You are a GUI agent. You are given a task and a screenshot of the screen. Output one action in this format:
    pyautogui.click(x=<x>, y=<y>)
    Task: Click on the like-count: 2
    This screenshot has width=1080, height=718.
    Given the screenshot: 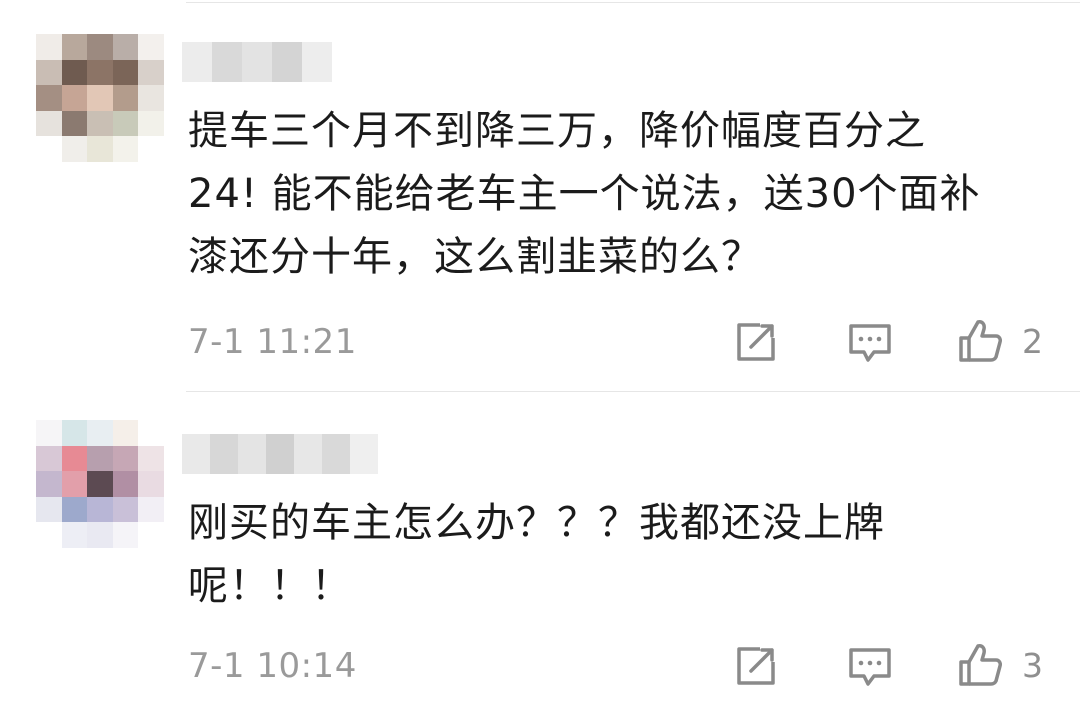 What is the action you would take?
    pyautogui.click(x=1032, y=341)
    